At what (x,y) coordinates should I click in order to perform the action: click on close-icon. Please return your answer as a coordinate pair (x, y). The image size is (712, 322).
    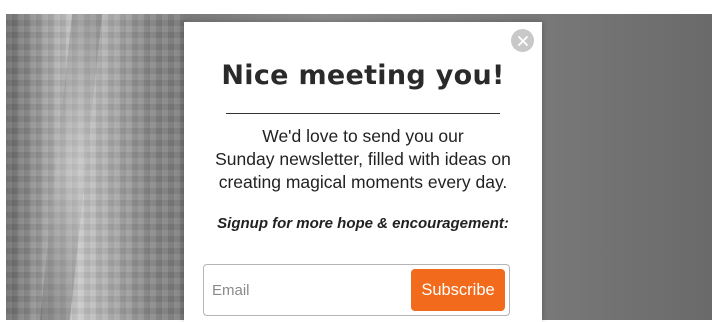
    Looking at the image, I should click on (522, 40).